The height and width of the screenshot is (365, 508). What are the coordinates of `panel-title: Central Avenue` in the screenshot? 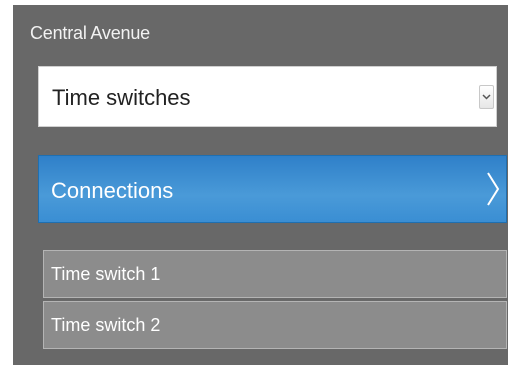 It's located at (90, 33).